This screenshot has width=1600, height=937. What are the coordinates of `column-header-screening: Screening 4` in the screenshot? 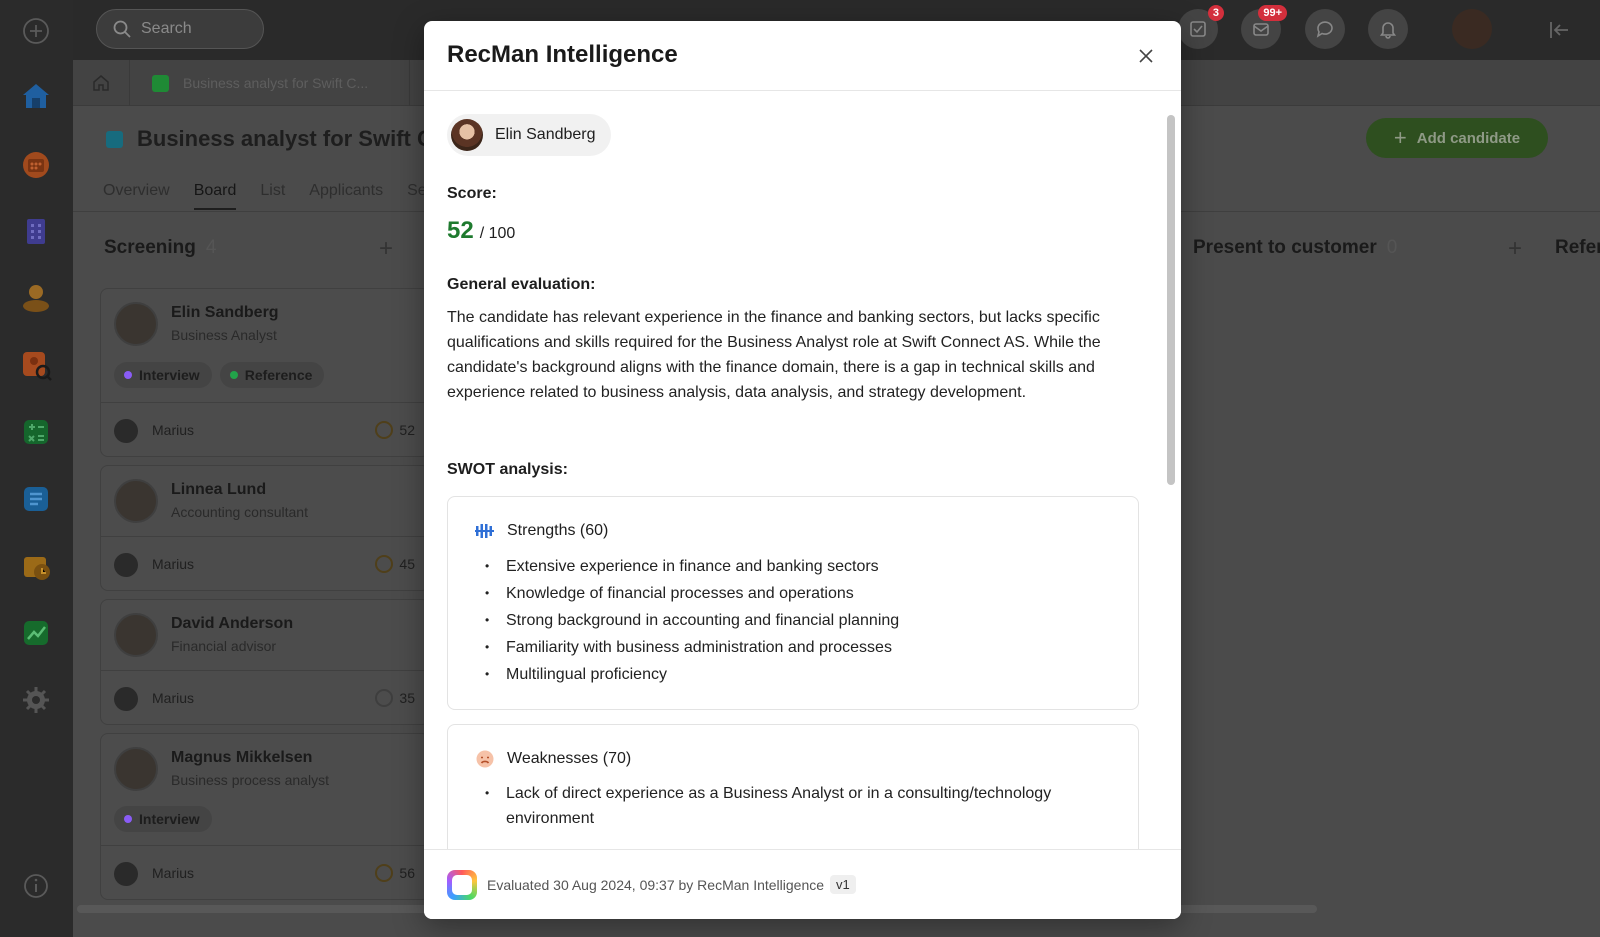 It's located at (160, 248).